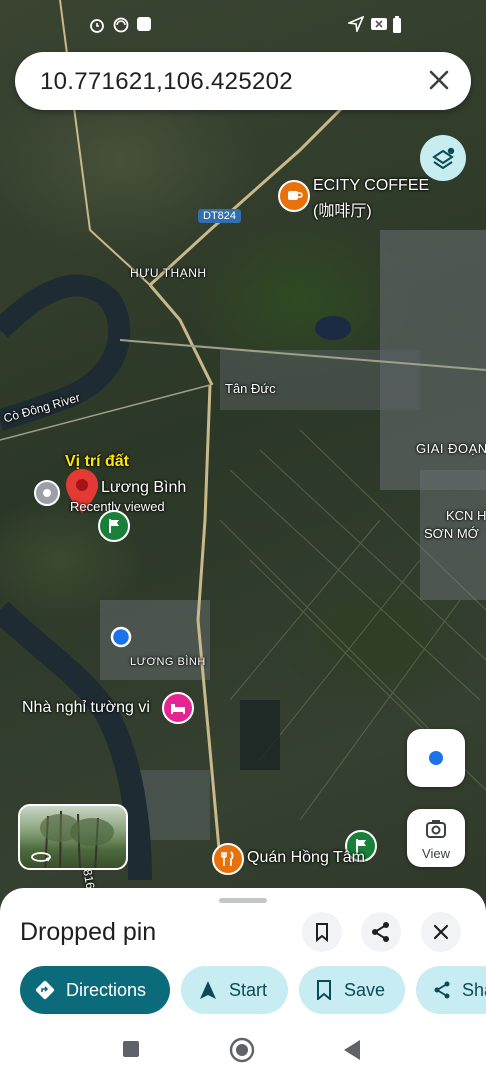 This screenshot has height=1080, width=486. I want to click on son-mo-label: SƠN MỚ, so click(451, 533).